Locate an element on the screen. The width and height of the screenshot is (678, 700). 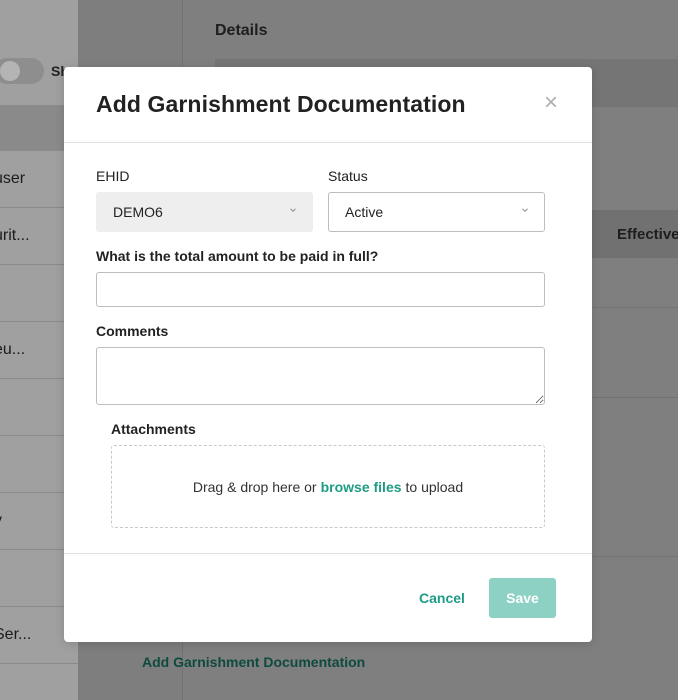
add-garnishment-link: Add Garnishment Documentation is located at coordinates (253, 662).